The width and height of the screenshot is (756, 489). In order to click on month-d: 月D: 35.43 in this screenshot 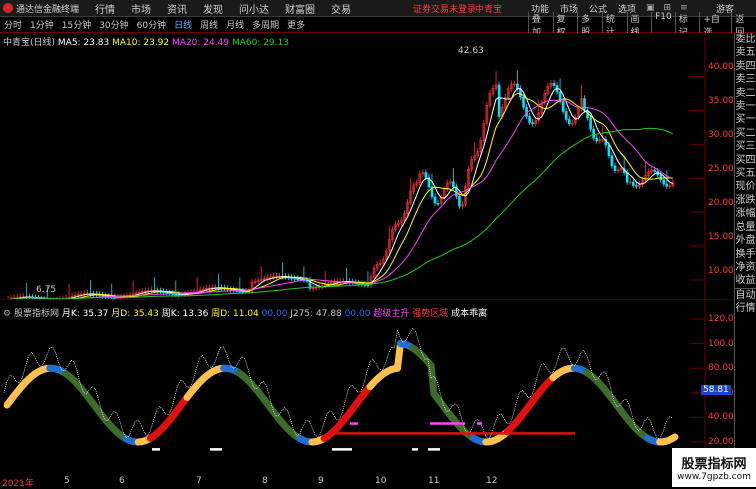, I will do `click(135, 314)`.